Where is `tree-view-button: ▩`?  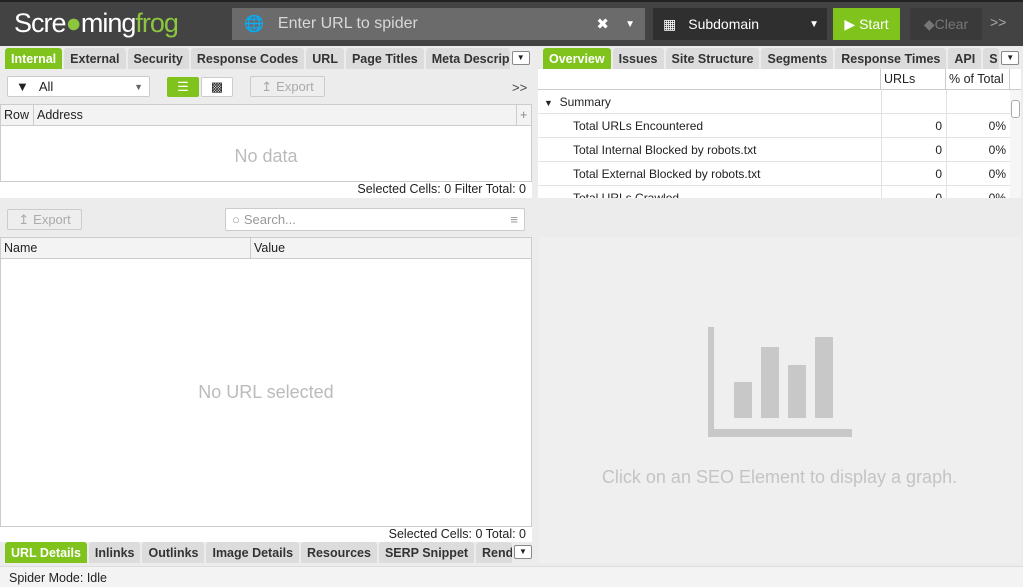 tree-view-button: ▩ is located at coordinates (217, 87).